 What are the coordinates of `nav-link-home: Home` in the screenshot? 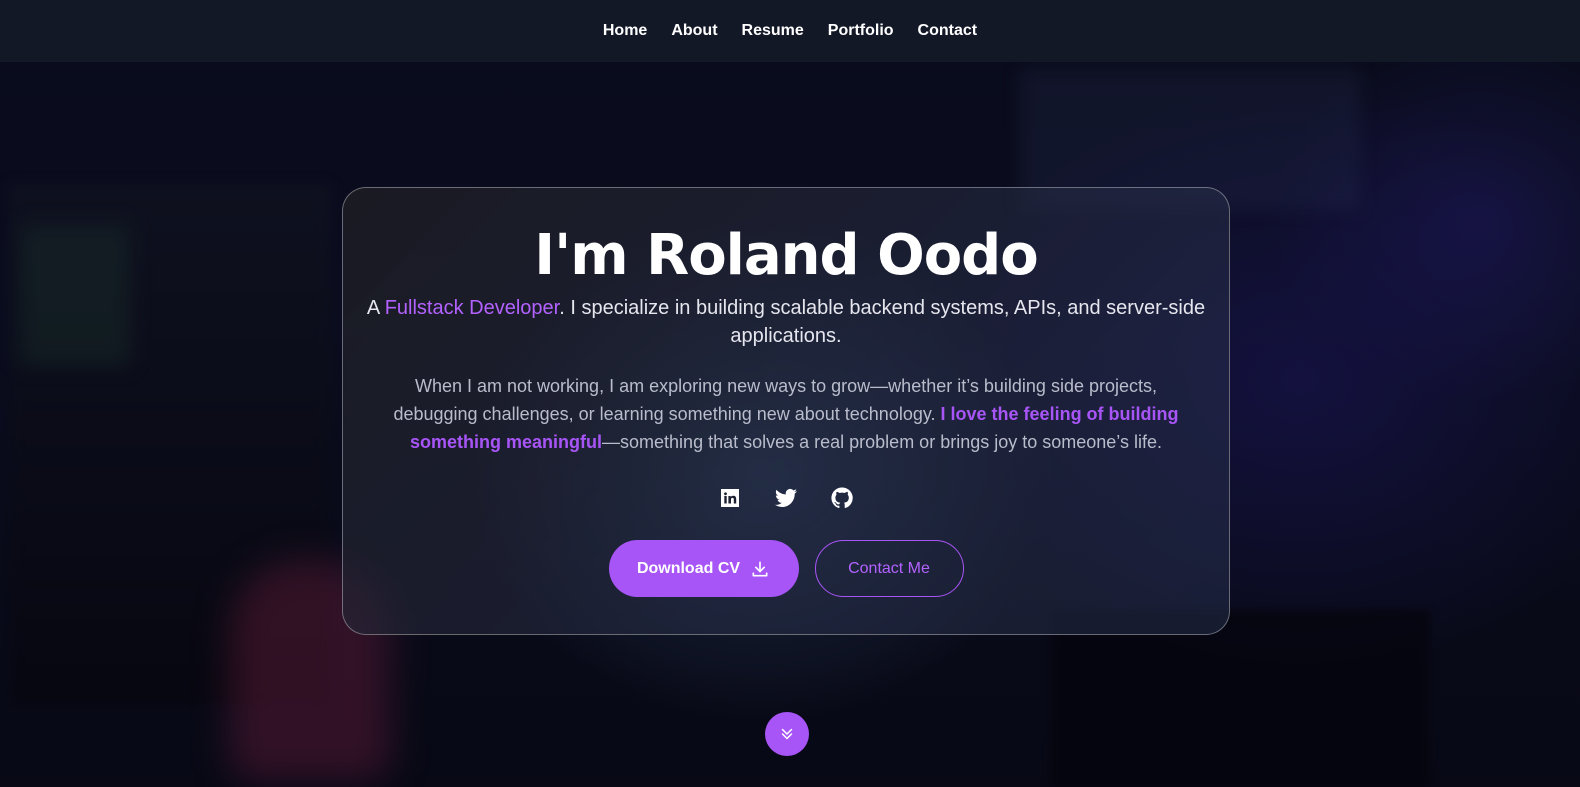 It's located at (625, 31).